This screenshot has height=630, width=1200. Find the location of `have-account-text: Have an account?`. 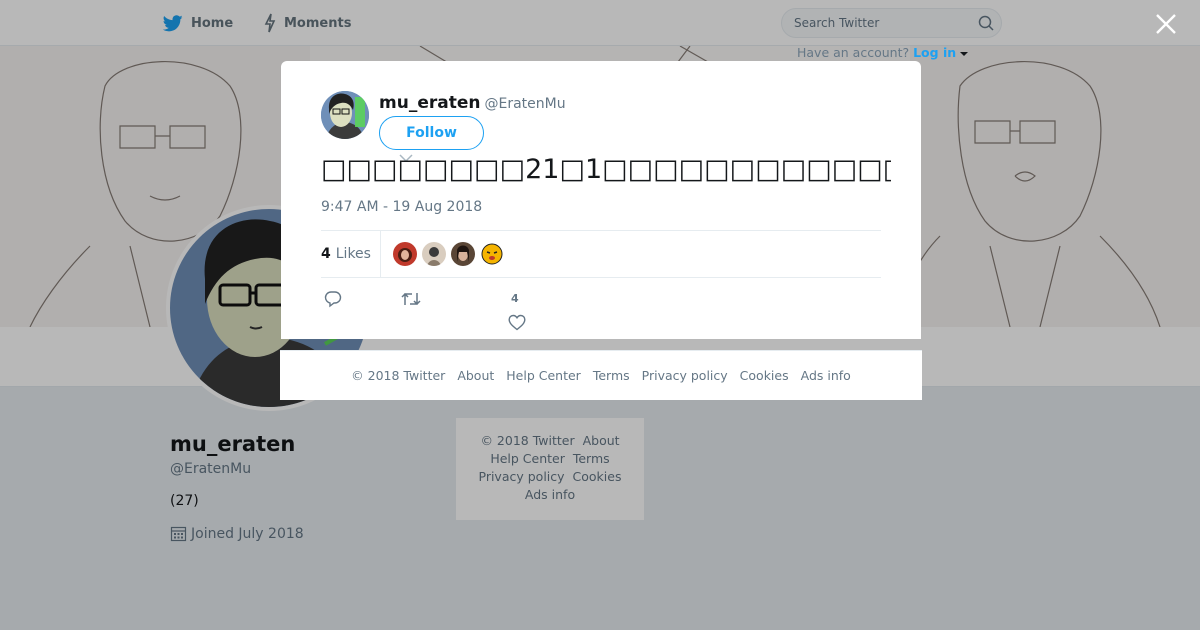

have-account-text: Have an account? is located at coordinates (853, 52).